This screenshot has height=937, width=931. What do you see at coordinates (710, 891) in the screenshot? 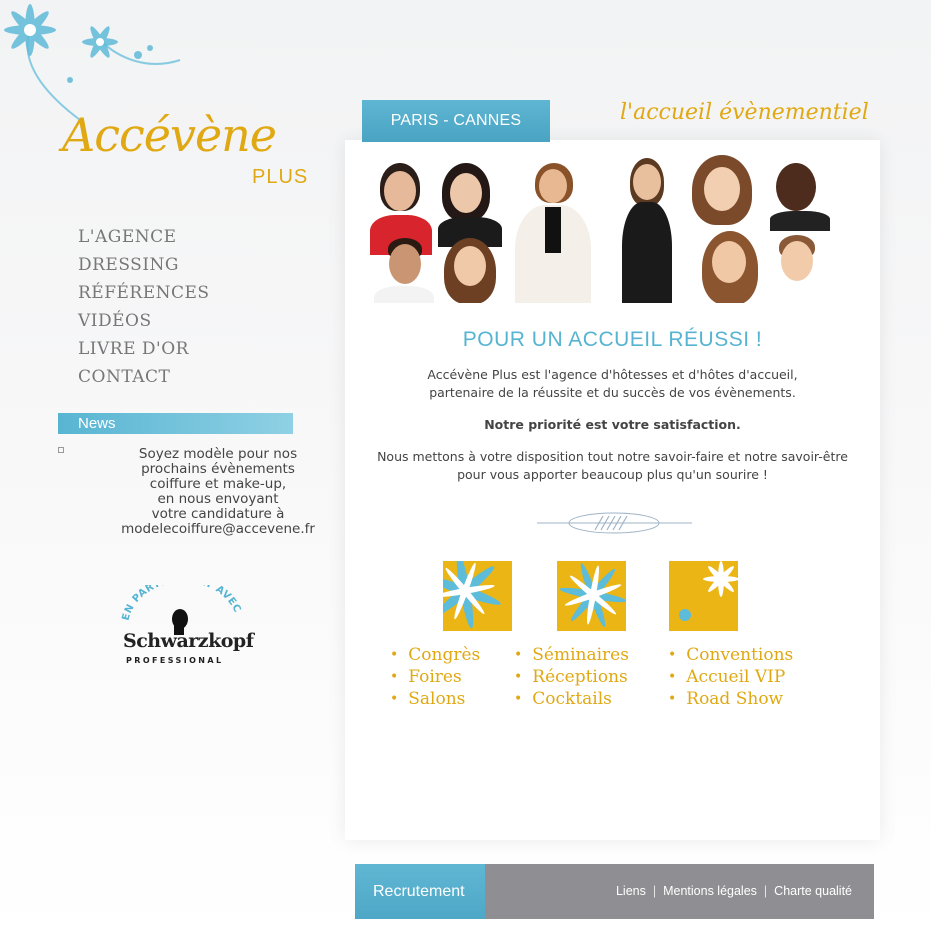
I see `footer-link-mentions: Mentions légales` at bounding box center [710, 891].